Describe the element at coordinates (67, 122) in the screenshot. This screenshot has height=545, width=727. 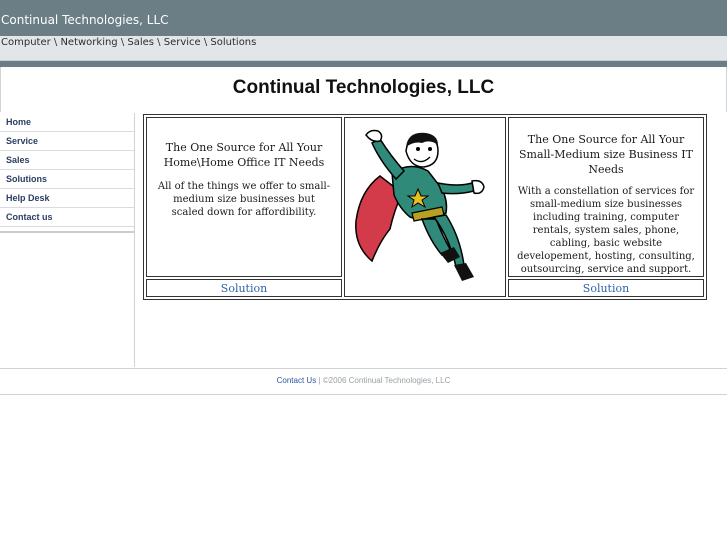
I see `nav-item-home: Home` at that location.